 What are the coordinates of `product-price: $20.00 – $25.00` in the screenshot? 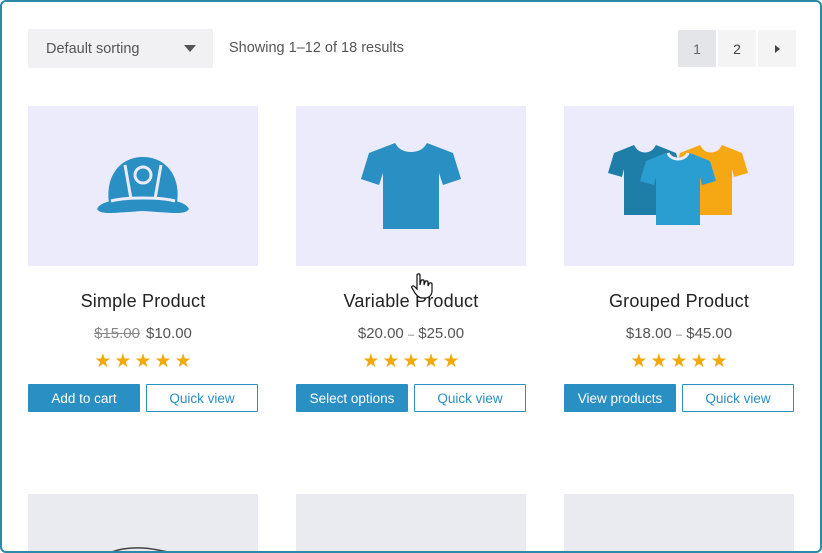 It's located at (411, 333).